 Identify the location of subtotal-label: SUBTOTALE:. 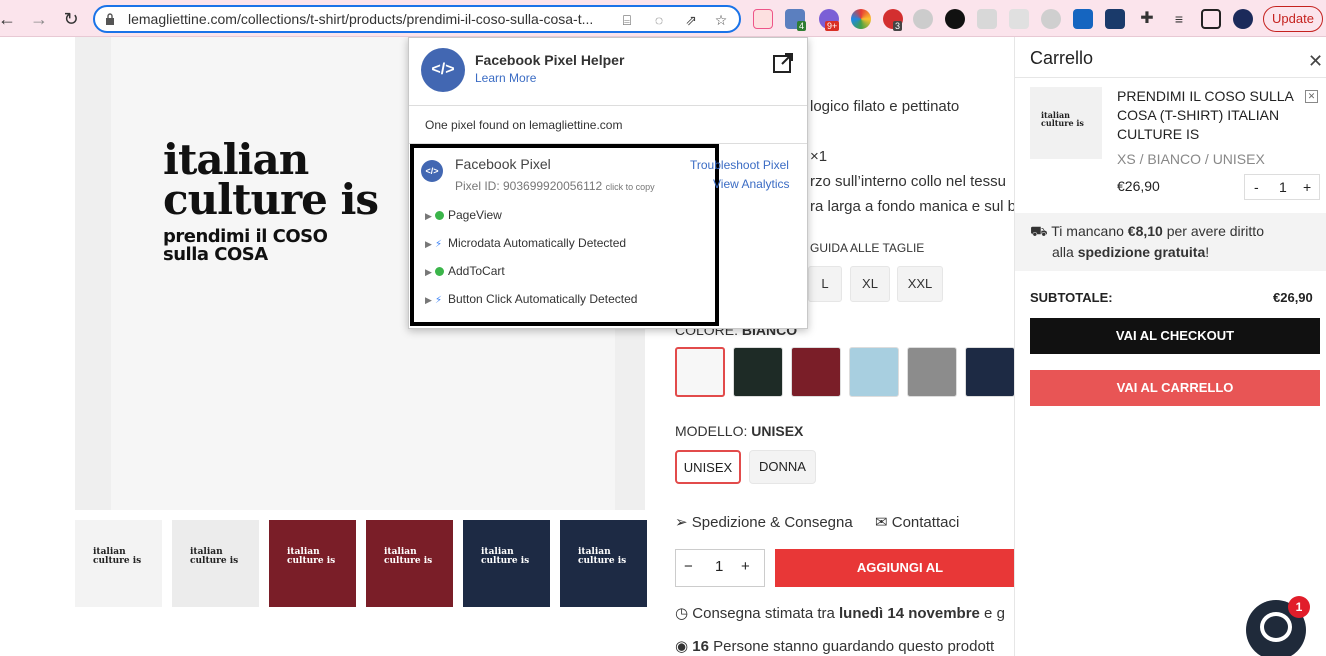
(1071, 297).